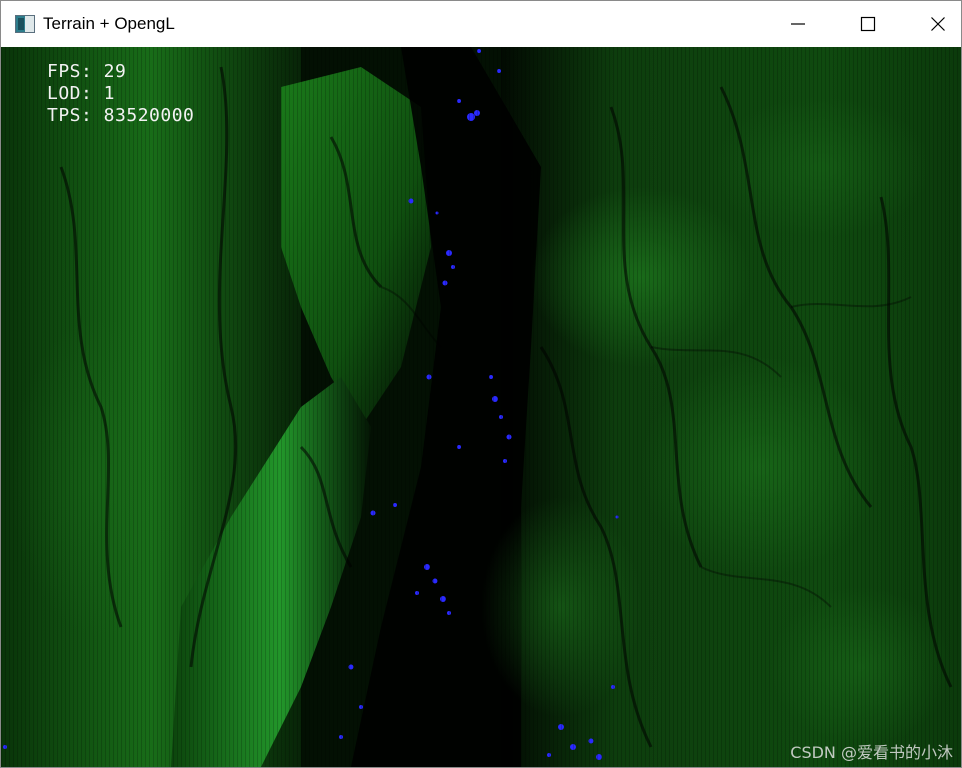 The image size is (962, 768). I want to click on maximize-button, so click(868, 24).